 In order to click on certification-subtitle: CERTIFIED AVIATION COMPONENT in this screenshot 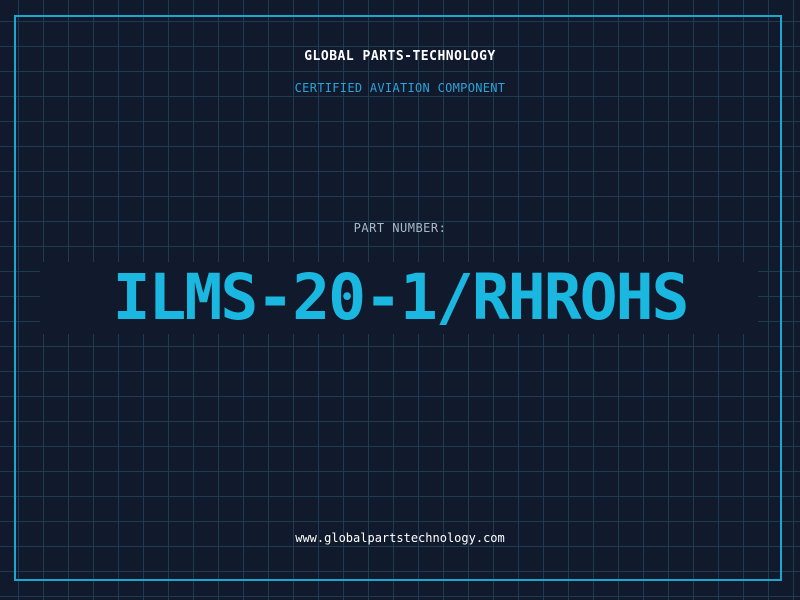, I will do `click(400, 88)`.